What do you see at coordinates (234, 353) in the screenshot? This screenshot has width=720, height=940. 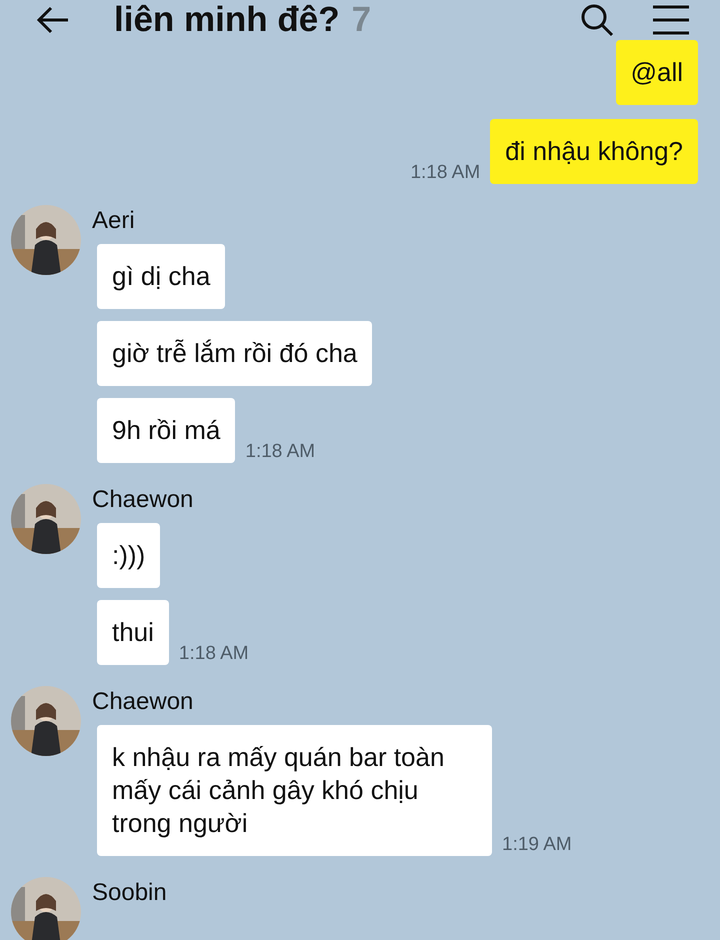 I see `message-bubble: giờ trễ lắm rồi đó cha` at bounding box center [234, 353].